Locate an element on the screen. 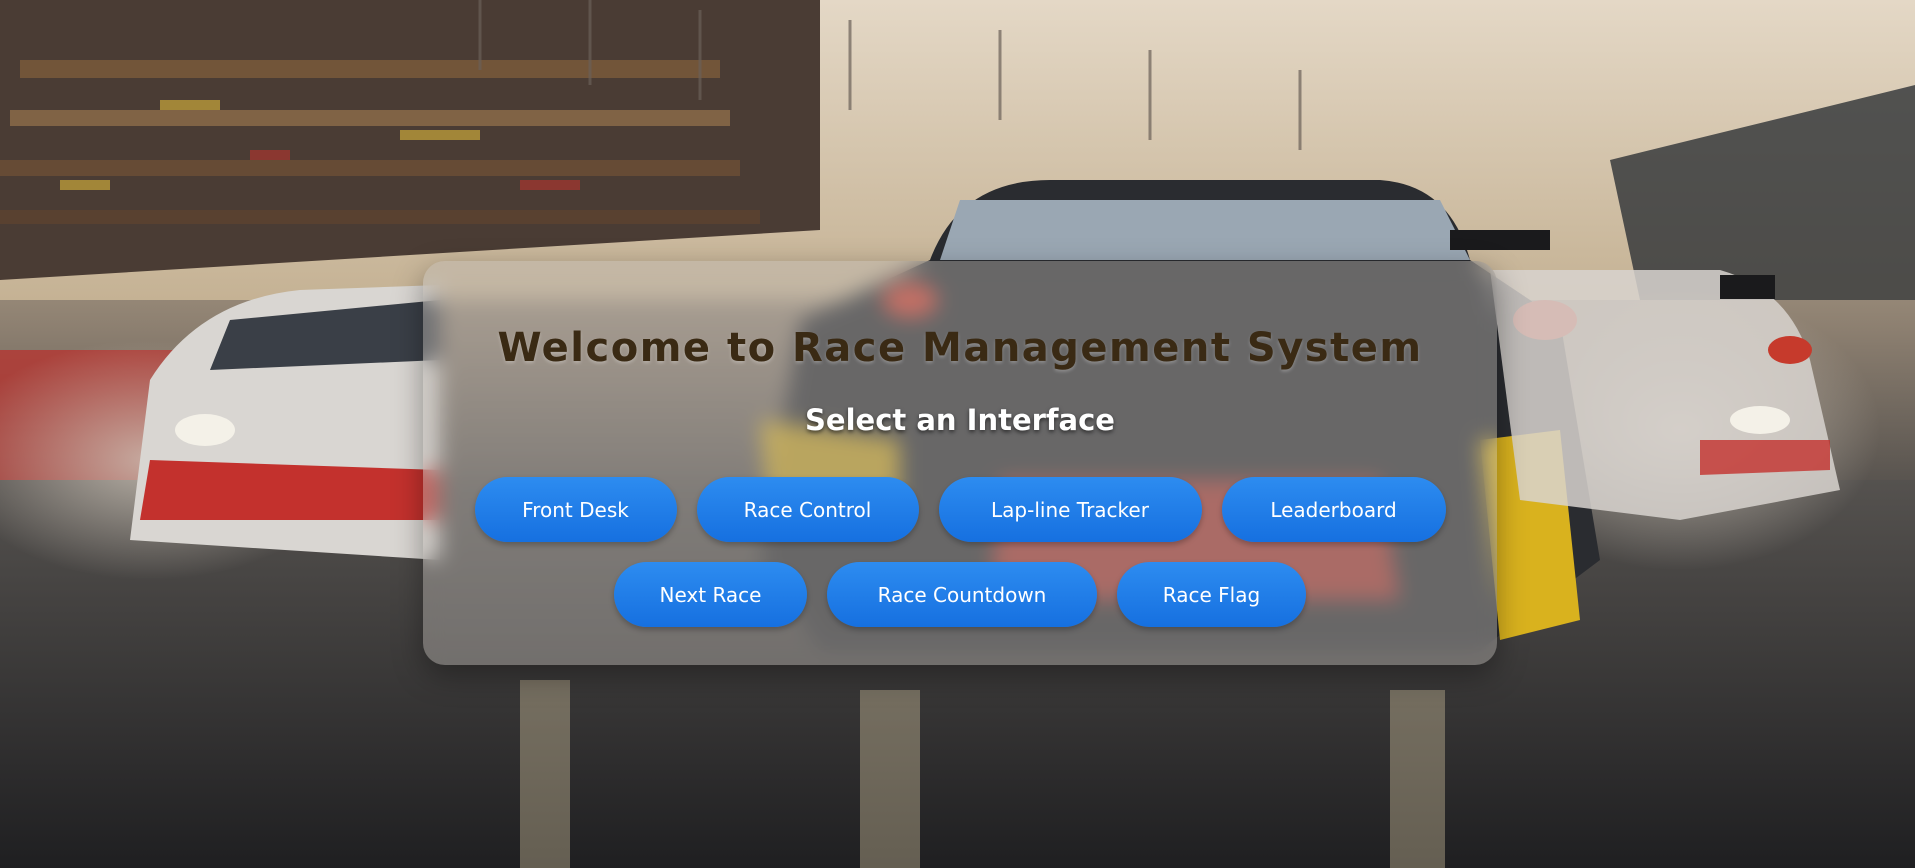  race-control-button: Race Control is located at coordinates (807, 509).